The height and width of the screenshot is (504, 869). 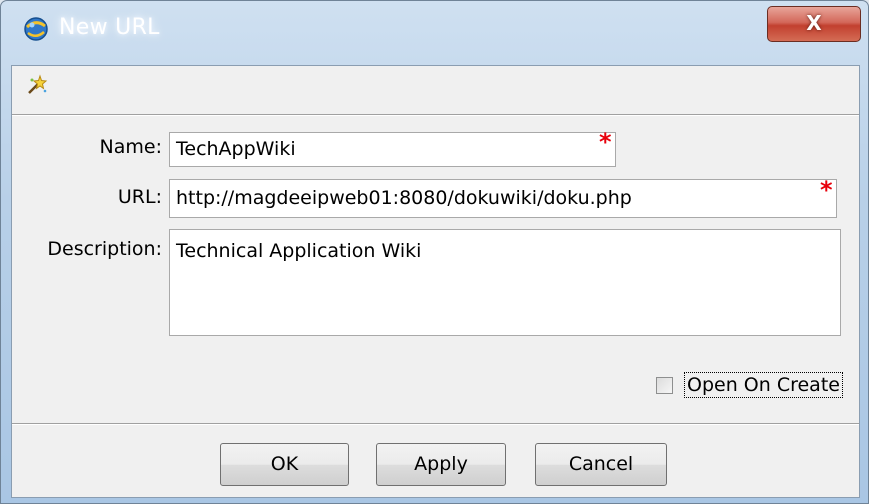 What do you see at coordinates (435, 115) in the screenshot?
I see `toolbar-separator` at bounding box center [435, 115].